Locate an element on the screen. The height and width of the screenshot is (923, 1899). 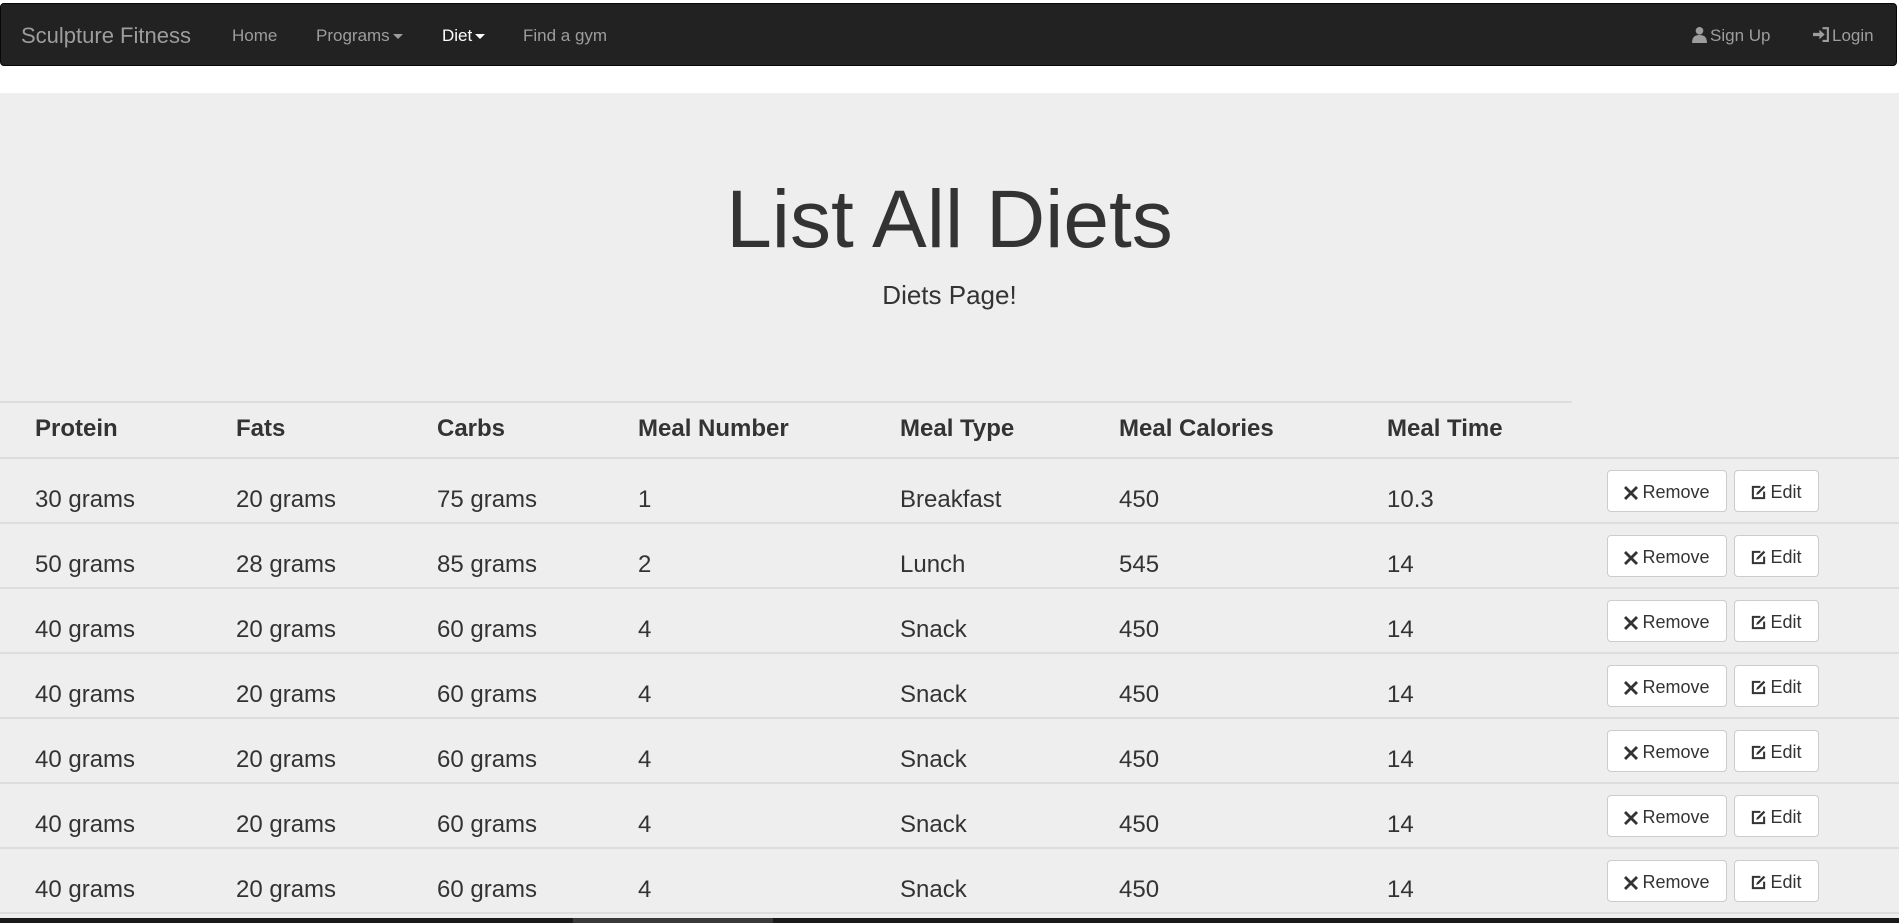
table-cell-meal-number: 1 is located at coordinates (645, 499).